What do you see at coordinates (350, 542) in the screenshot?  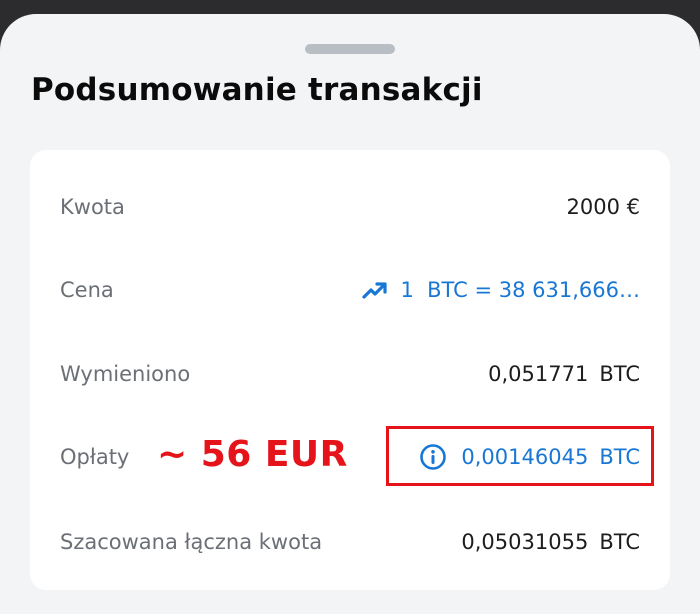 I see `row-total: Szacowana łączna kwota 0,05031055 BTC` at bounding box center [350, 542].